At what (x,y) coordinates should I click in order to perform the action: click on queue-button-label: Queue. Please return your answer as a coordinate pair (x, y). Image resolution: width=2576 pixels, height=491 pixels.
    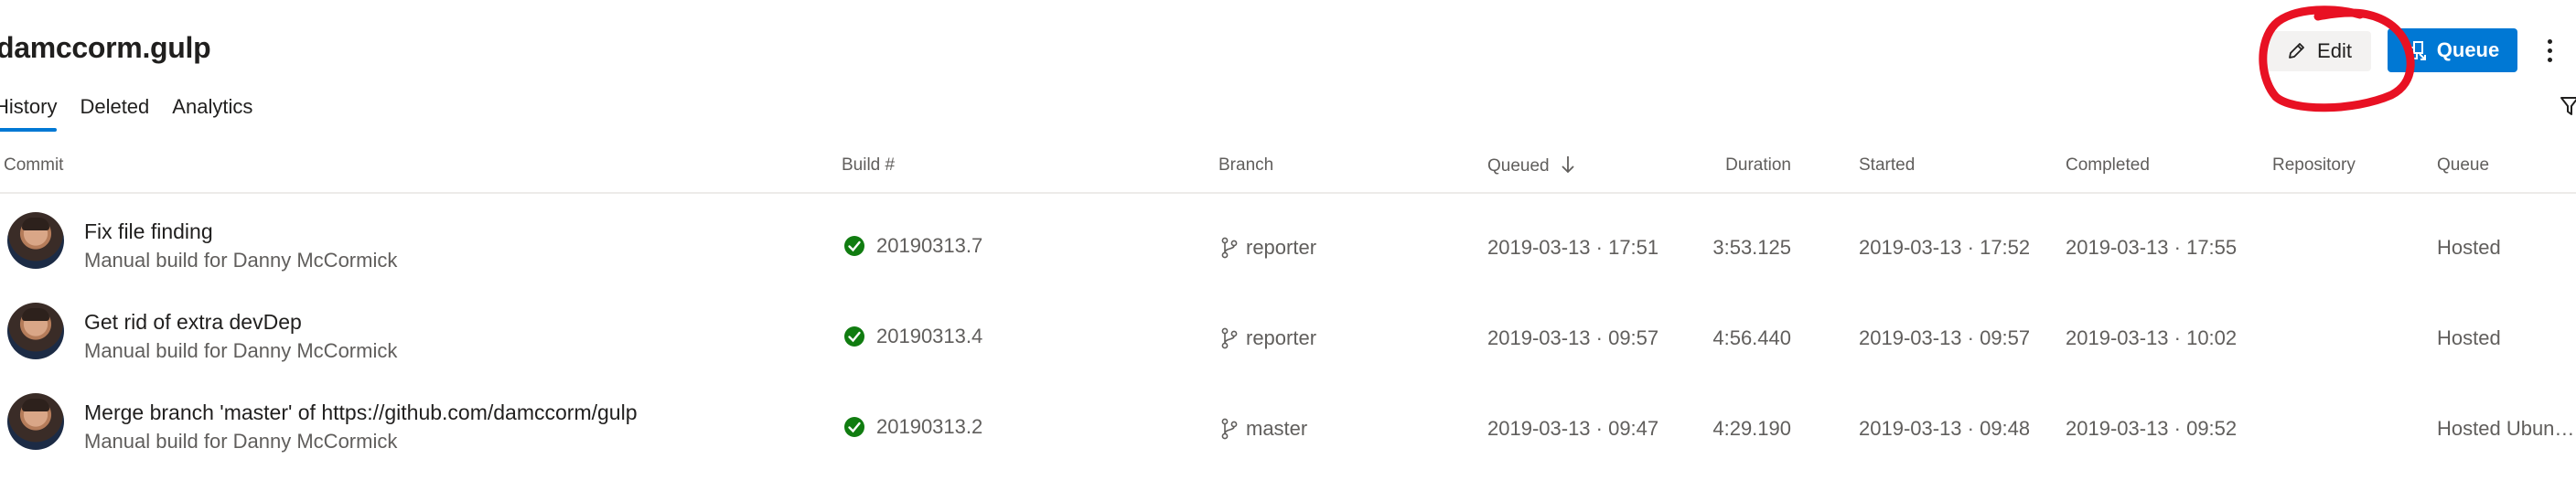
    Looking at the image, I should click on (2468, 49).